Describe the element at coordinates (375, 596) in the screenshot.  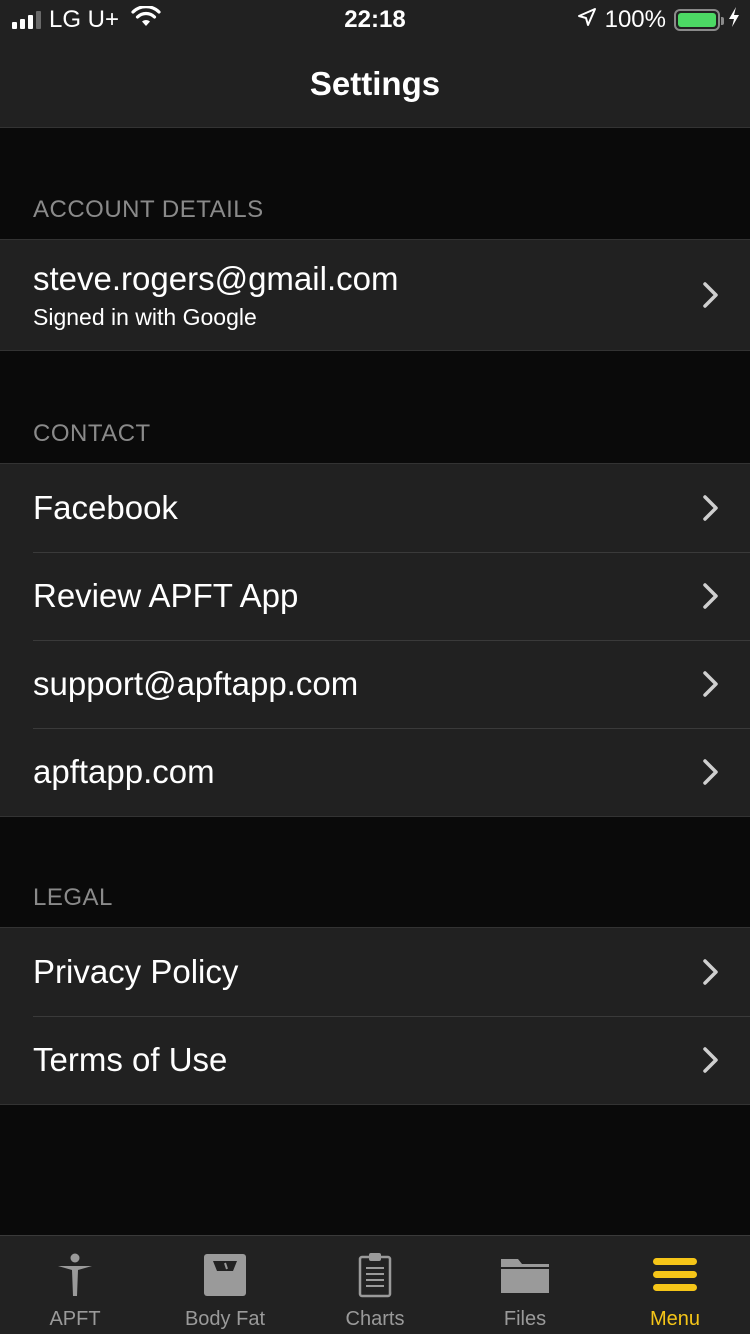
I see `contact-review-row: Review APFT App` at that location.